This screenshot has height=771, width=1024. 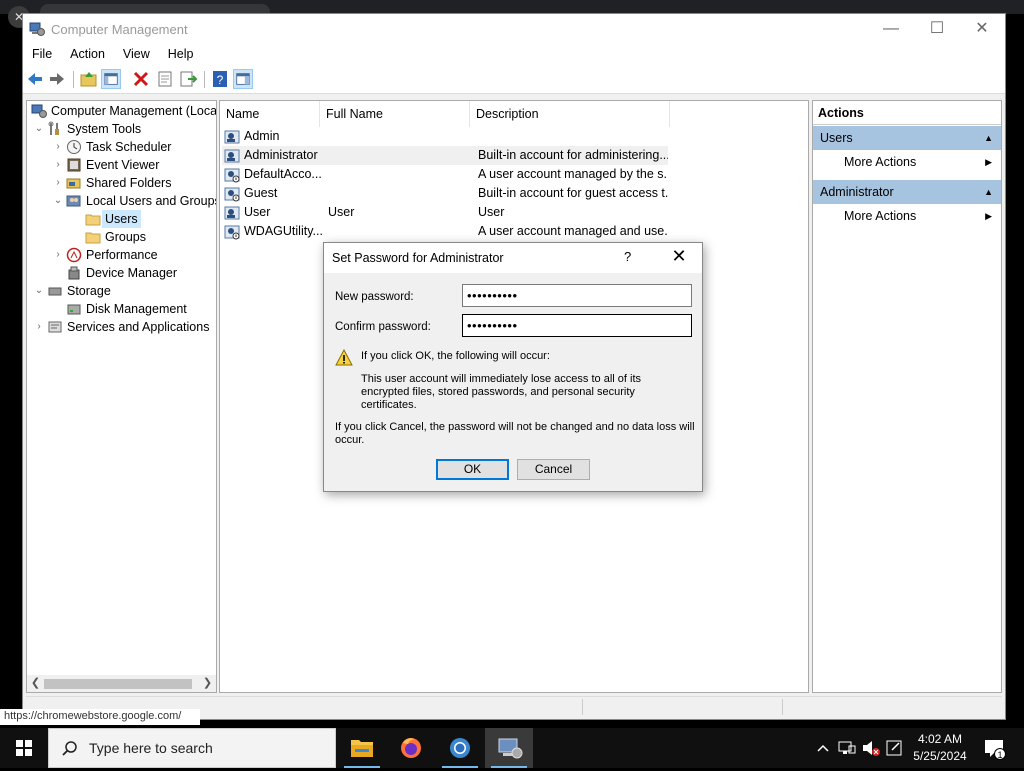 I want to click on export-list-icon, so click(x=188, y=79).